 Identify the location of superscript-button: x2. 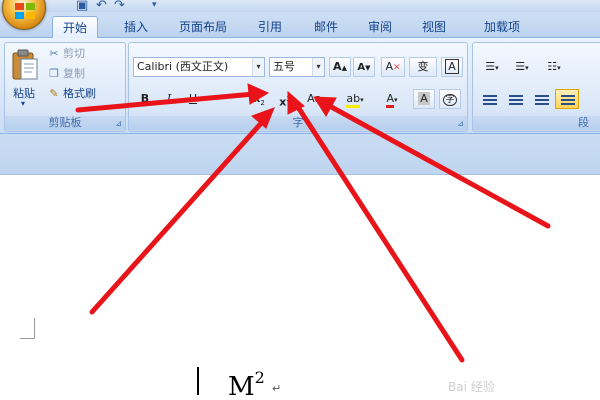
(285, 99).